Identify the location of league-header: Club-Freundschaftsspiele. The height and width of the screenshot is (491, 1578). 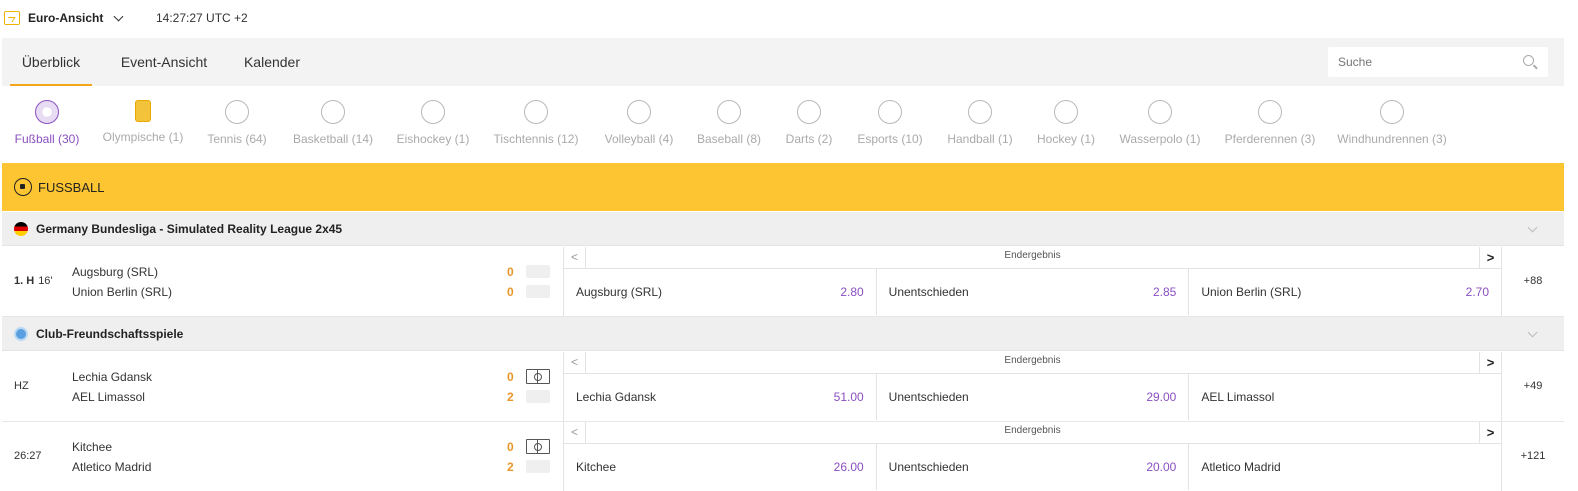
(783, 334).